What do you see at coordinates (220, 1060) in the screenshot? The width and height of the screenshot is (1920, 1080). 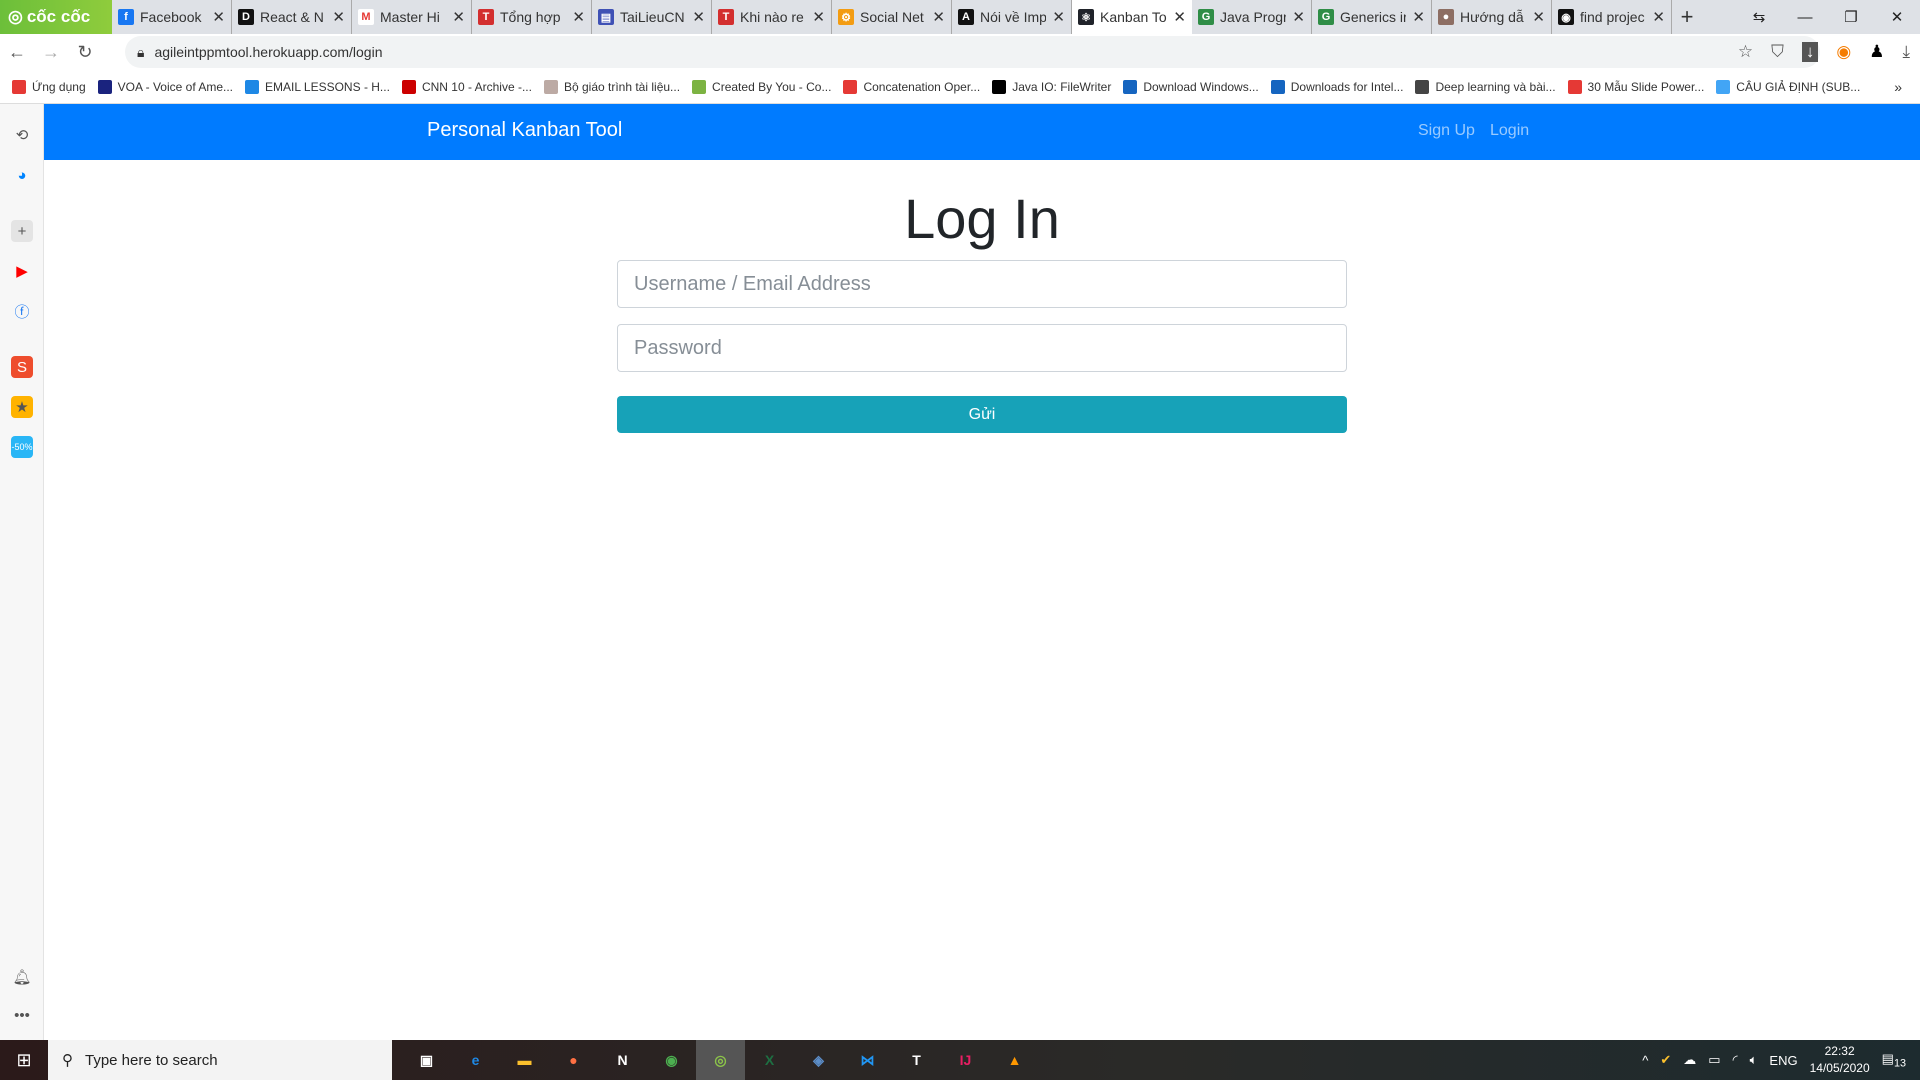 I see `taskbar-search: ⚲ Type here to search` at bounding box center [220, 1060].